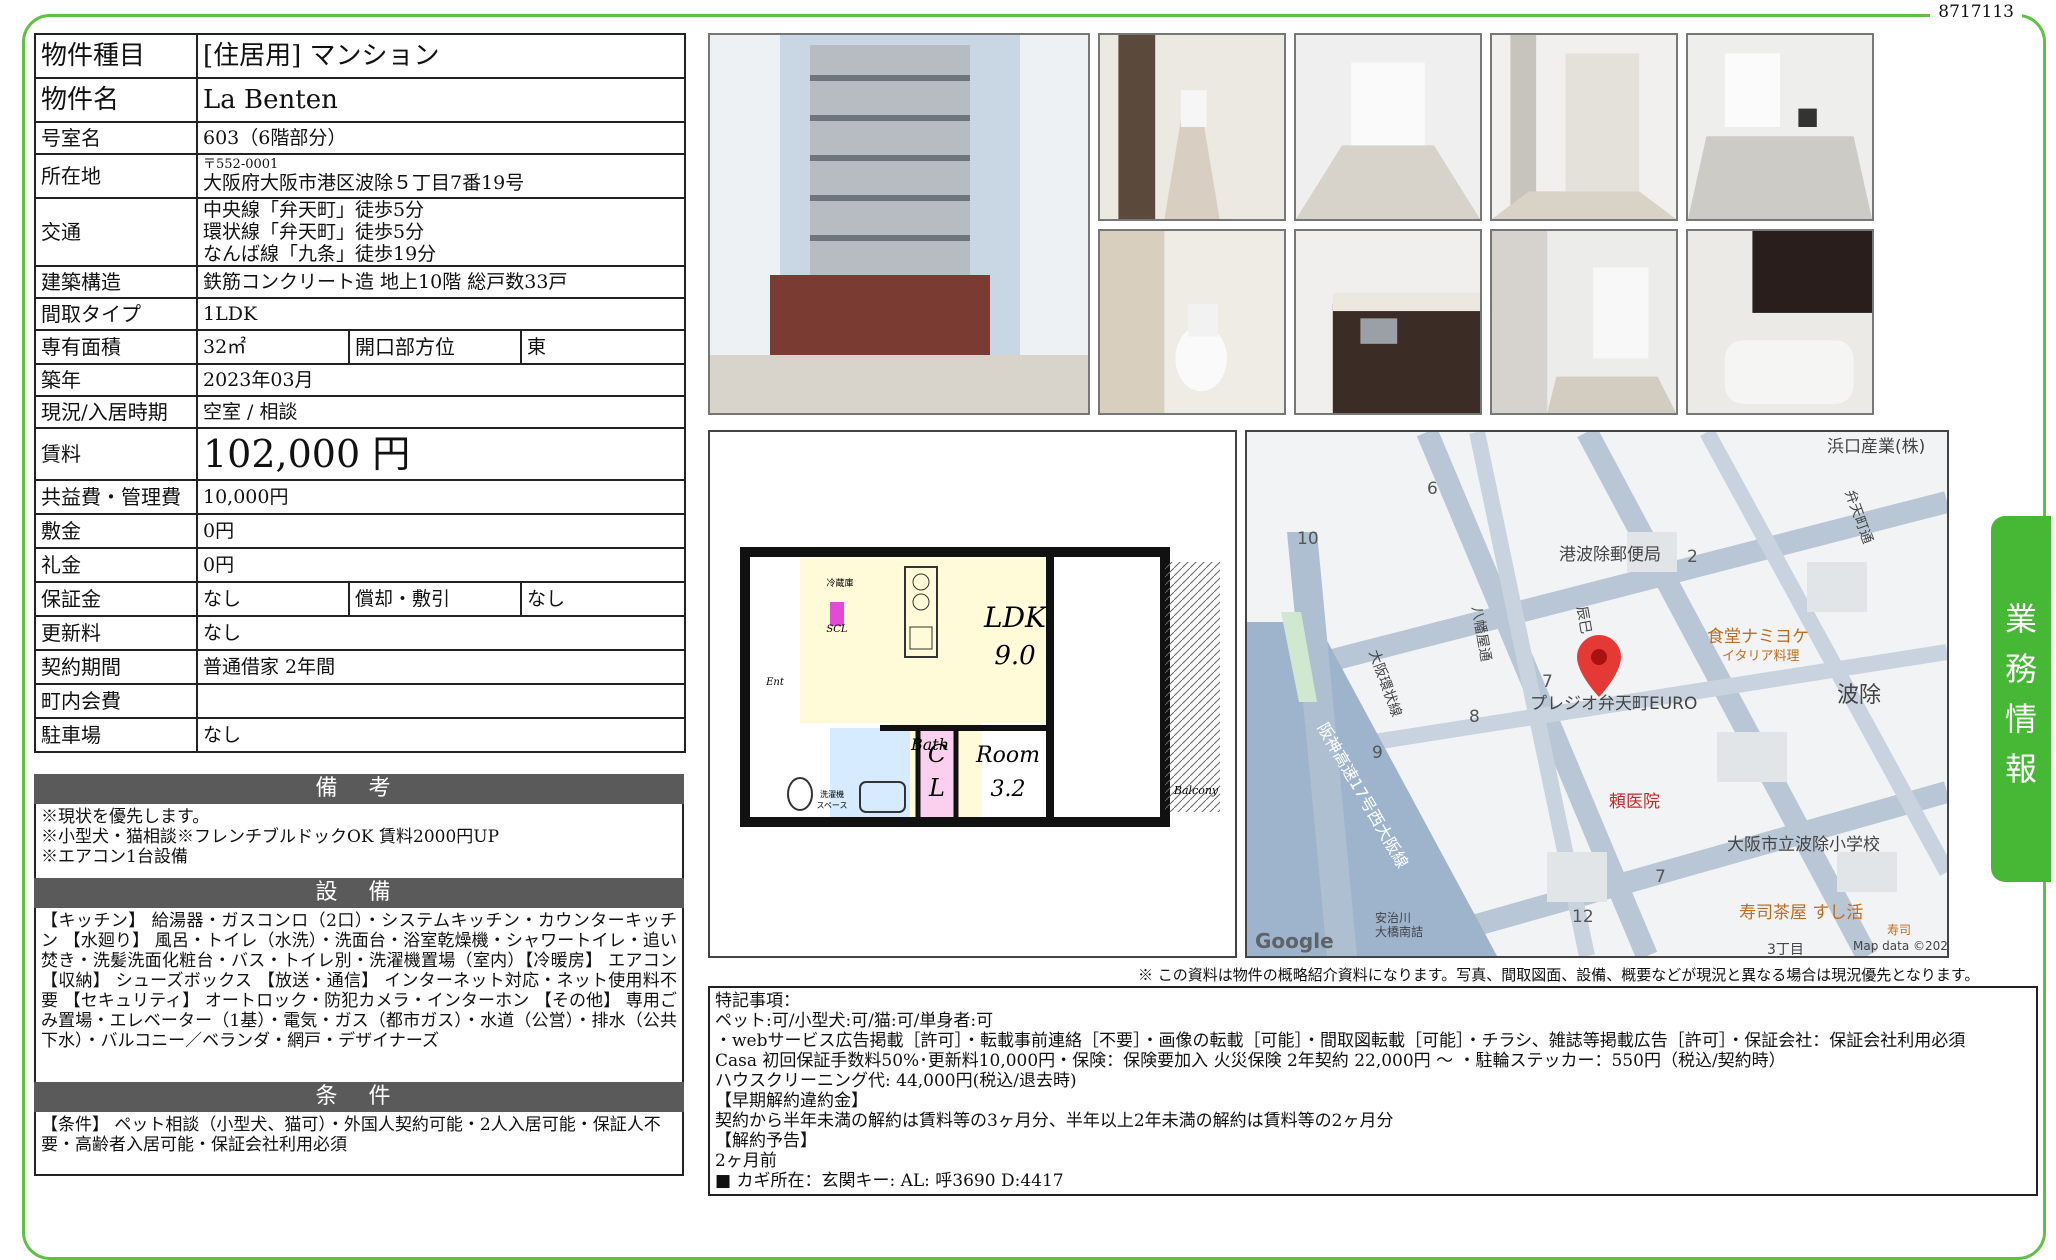 Image resolution: width=2056 pixels, height=1260 pixels. I want to click on layout-label: 間取タイプ, so click(116, 314).